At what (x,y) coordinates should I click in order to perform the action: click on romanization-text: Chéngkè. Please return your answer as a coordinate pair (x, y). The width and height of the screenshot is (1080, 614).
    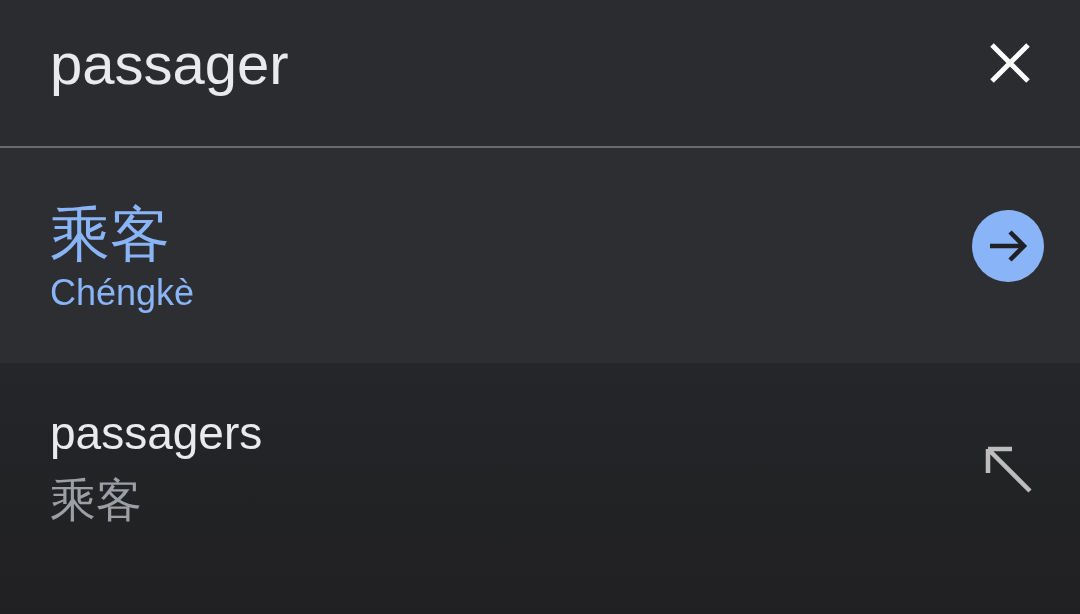
    Looking at the image, I should click on (122, 292).